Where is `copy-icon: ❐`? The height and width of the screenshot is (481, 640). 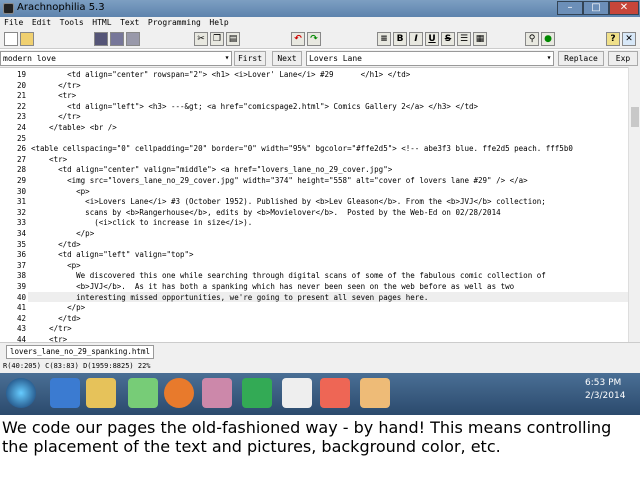 copy-icon: ❐ is located at coordinates (217, 39).